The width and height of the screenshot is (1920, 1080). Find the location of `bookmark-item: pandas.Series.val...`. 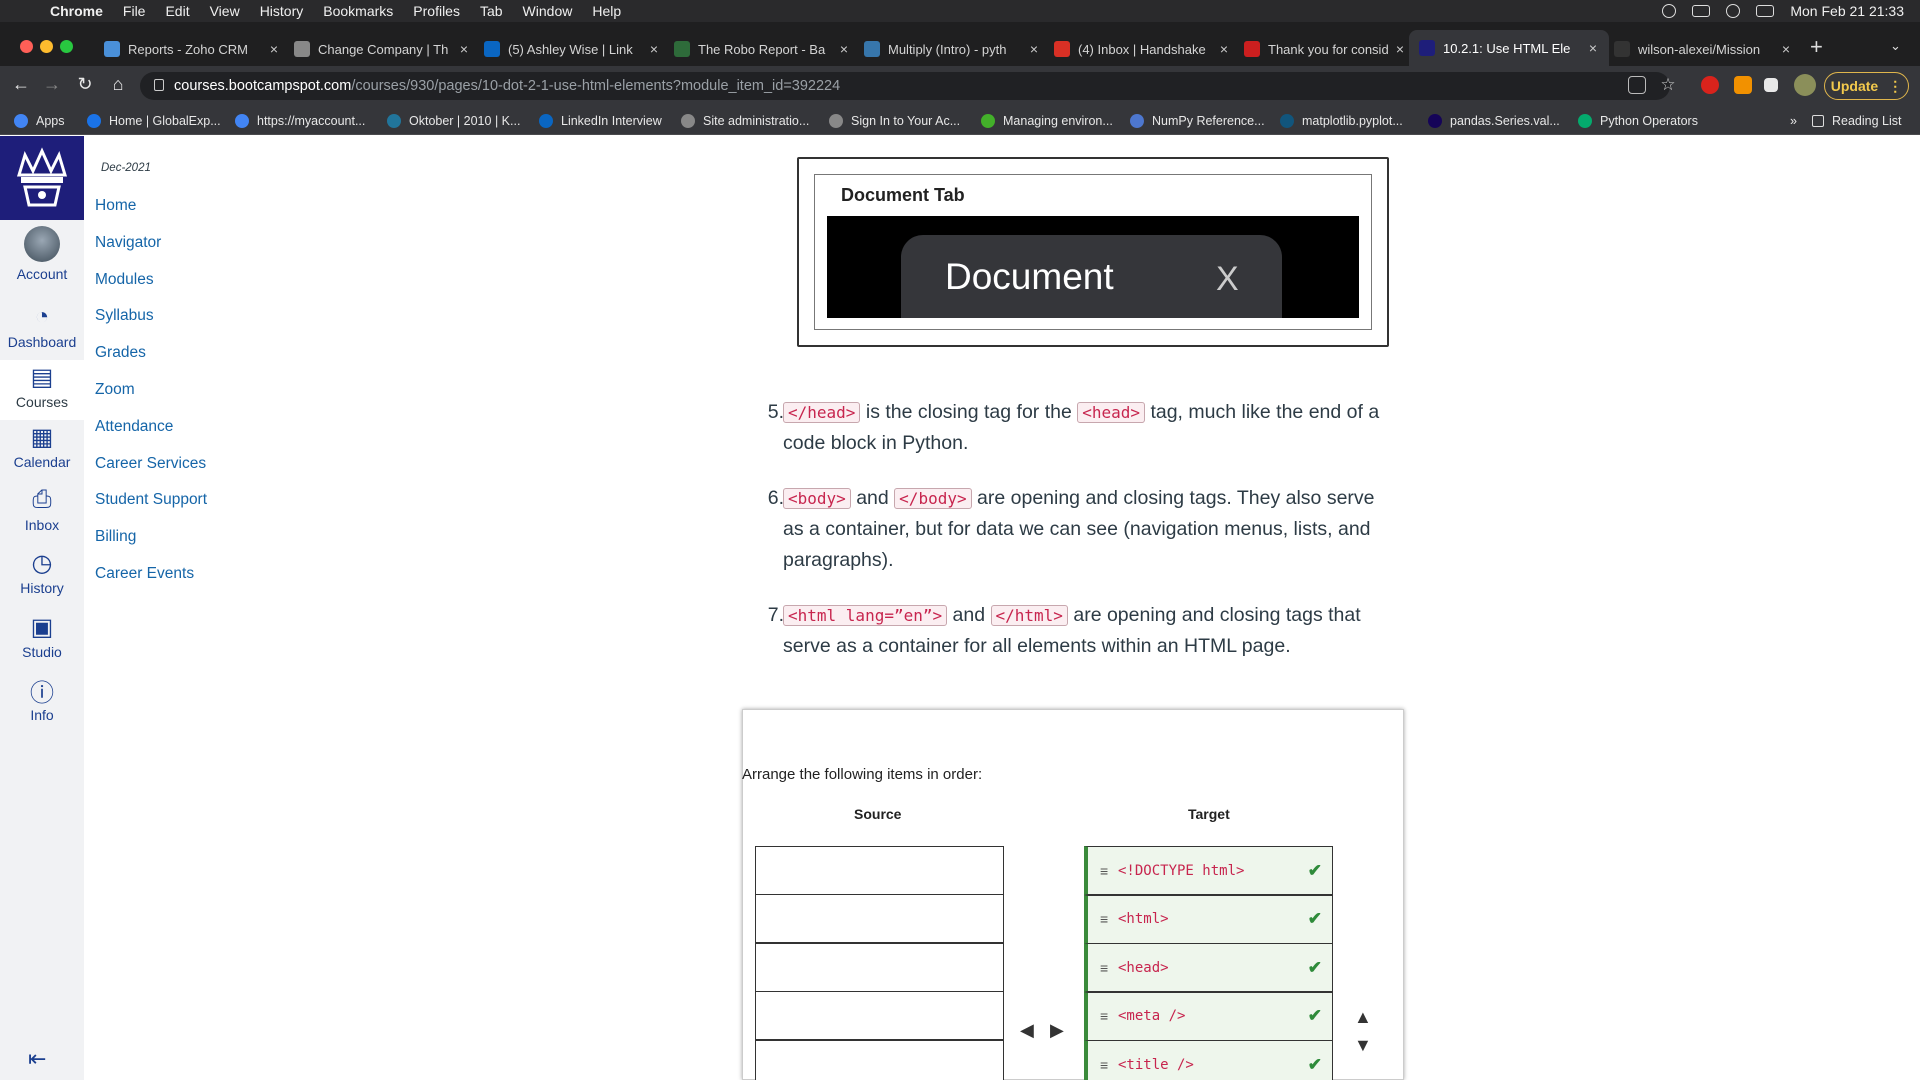

bookmark-item: pandas.Series.val... is located at coordinates (1494, 120).